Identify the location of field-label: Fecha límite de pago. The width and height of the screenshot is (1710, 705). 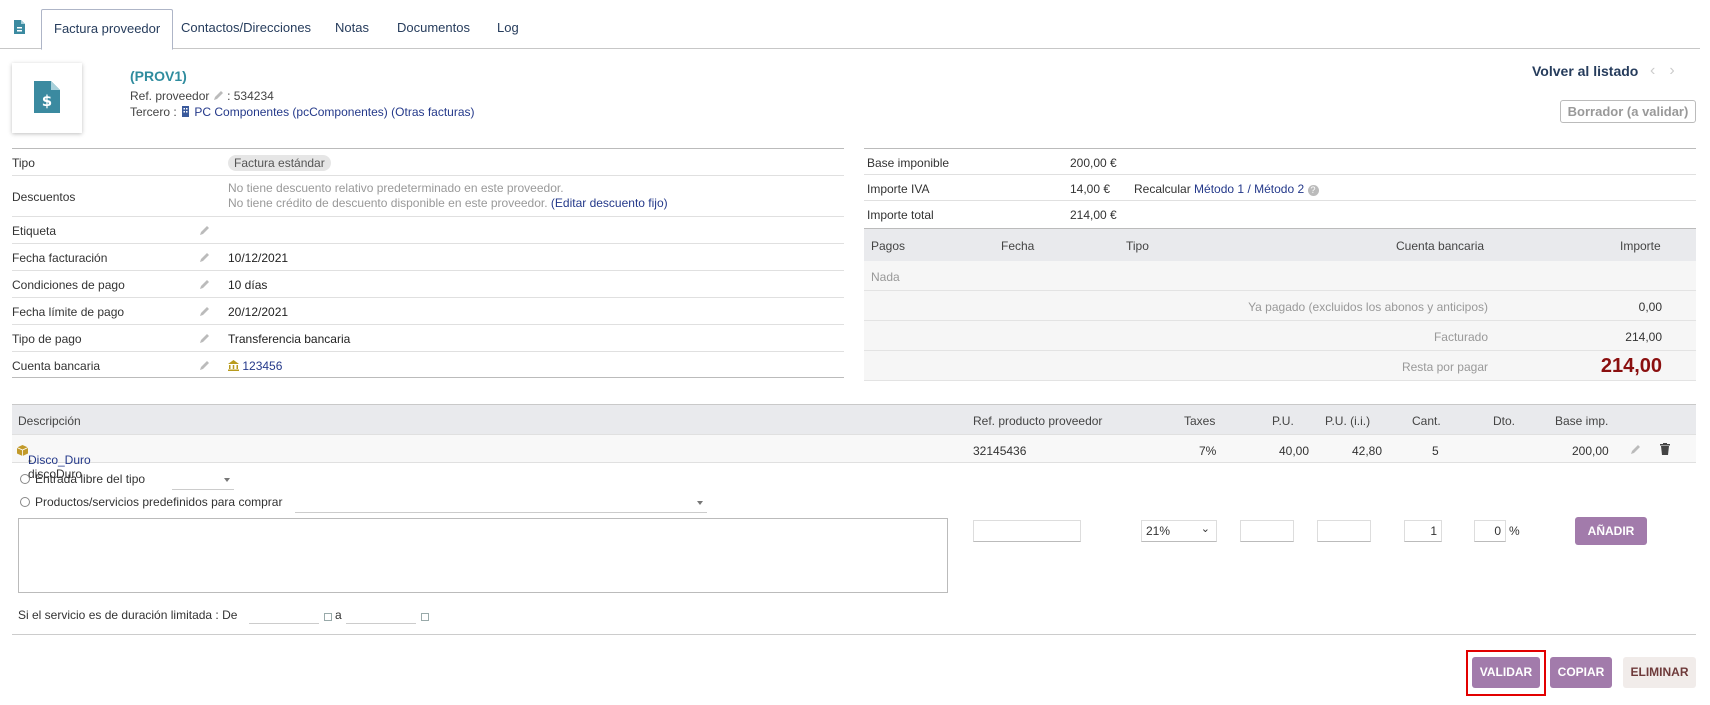
(68, 312).